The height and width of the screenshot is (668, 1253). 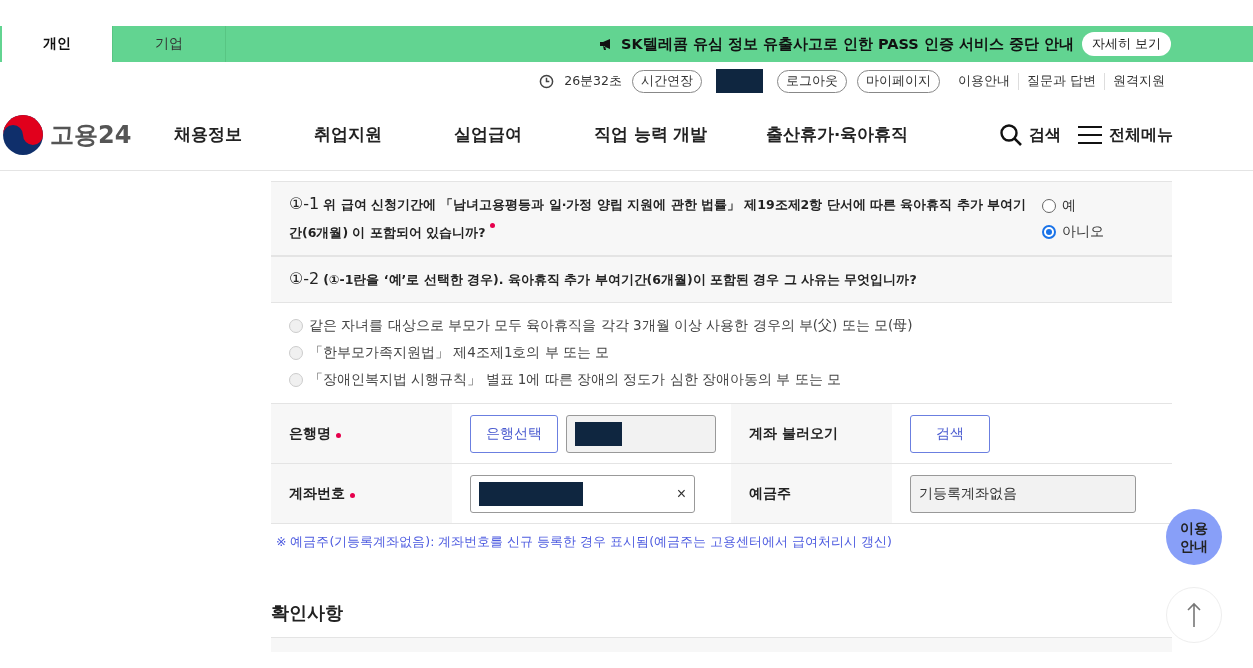 What do you see at coordinates (317, 493) in the screenshot?
I see `field-label: 계좌번호` at bounding box center [317, 493].